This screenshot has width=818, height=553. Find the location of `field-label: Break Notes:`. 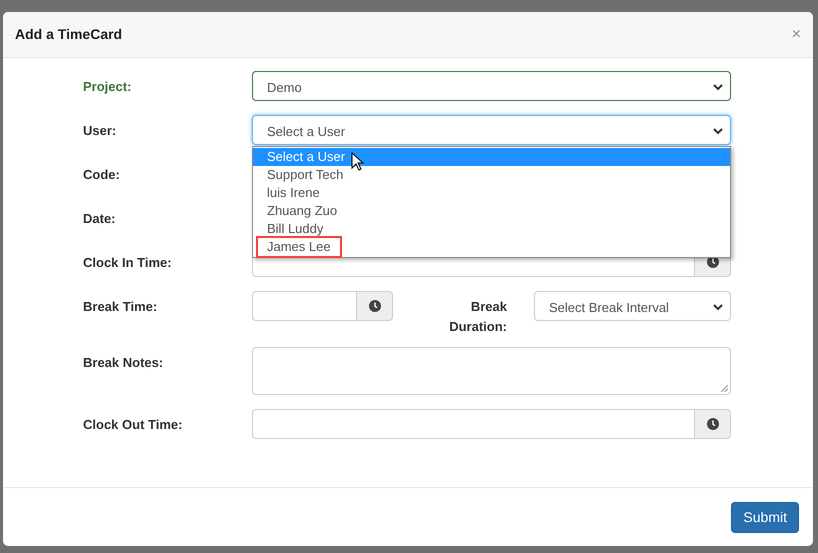

field-label: Break Notes: is located at coordinates (123, 363).